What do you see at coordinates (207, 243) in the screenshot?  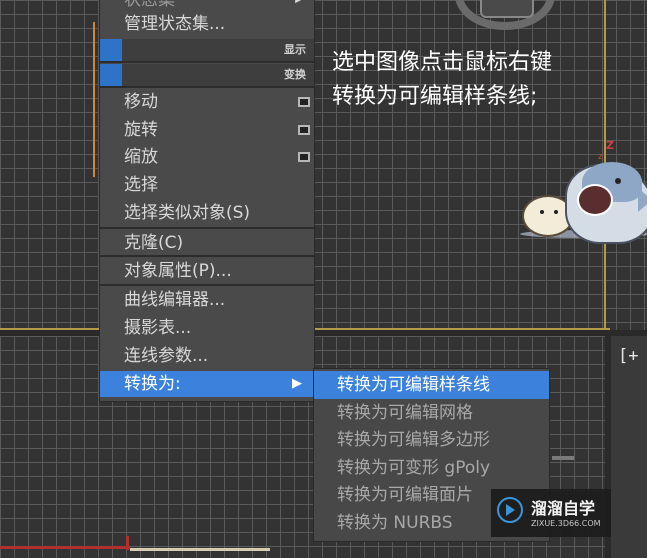 I see `menu-item-clone: 克隆(C)` at bounding box center [207, 243].